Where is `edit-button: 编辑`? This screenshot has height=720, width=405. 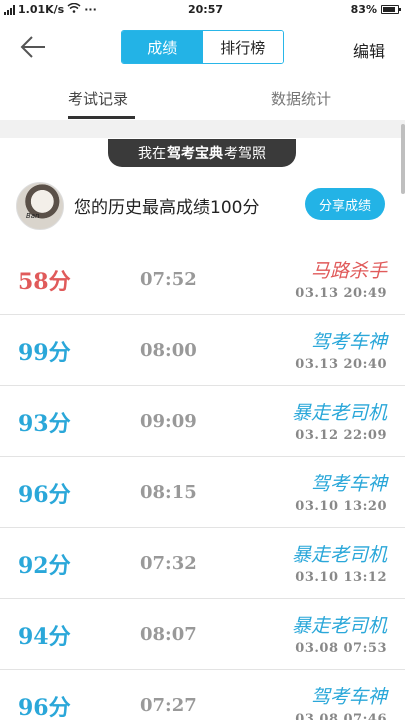
edit-button: 编辑 is located at coordinates (369, 50).